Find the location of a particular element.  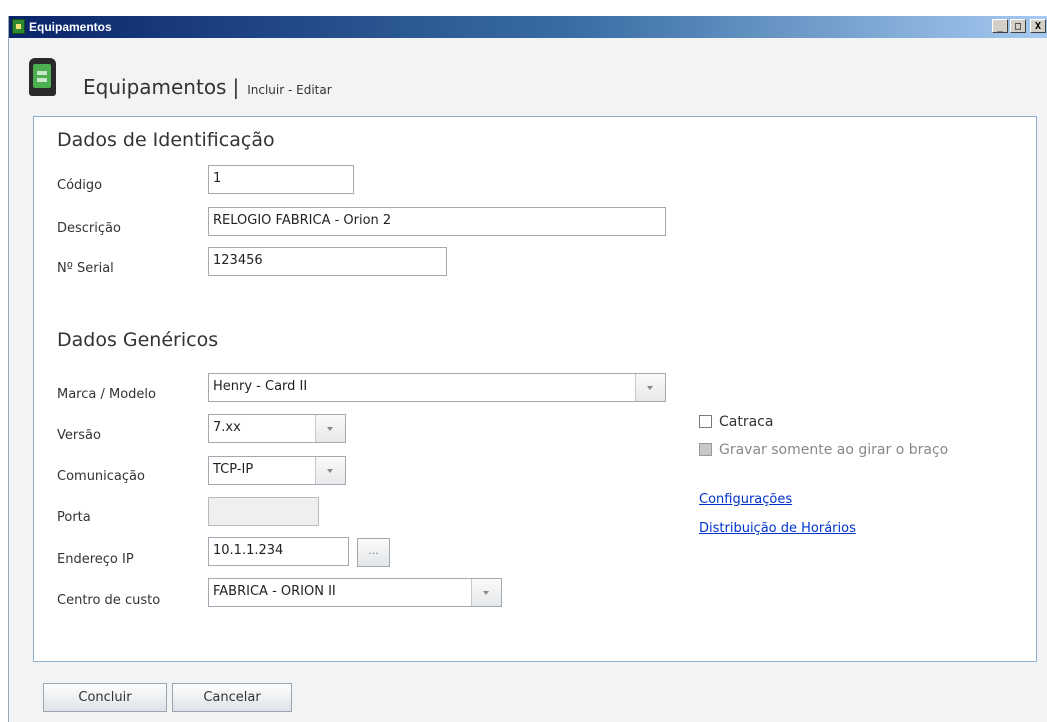

descricao-input: RELOGIO FABRICA - Orion 2 is located at coordinates (437, 221).